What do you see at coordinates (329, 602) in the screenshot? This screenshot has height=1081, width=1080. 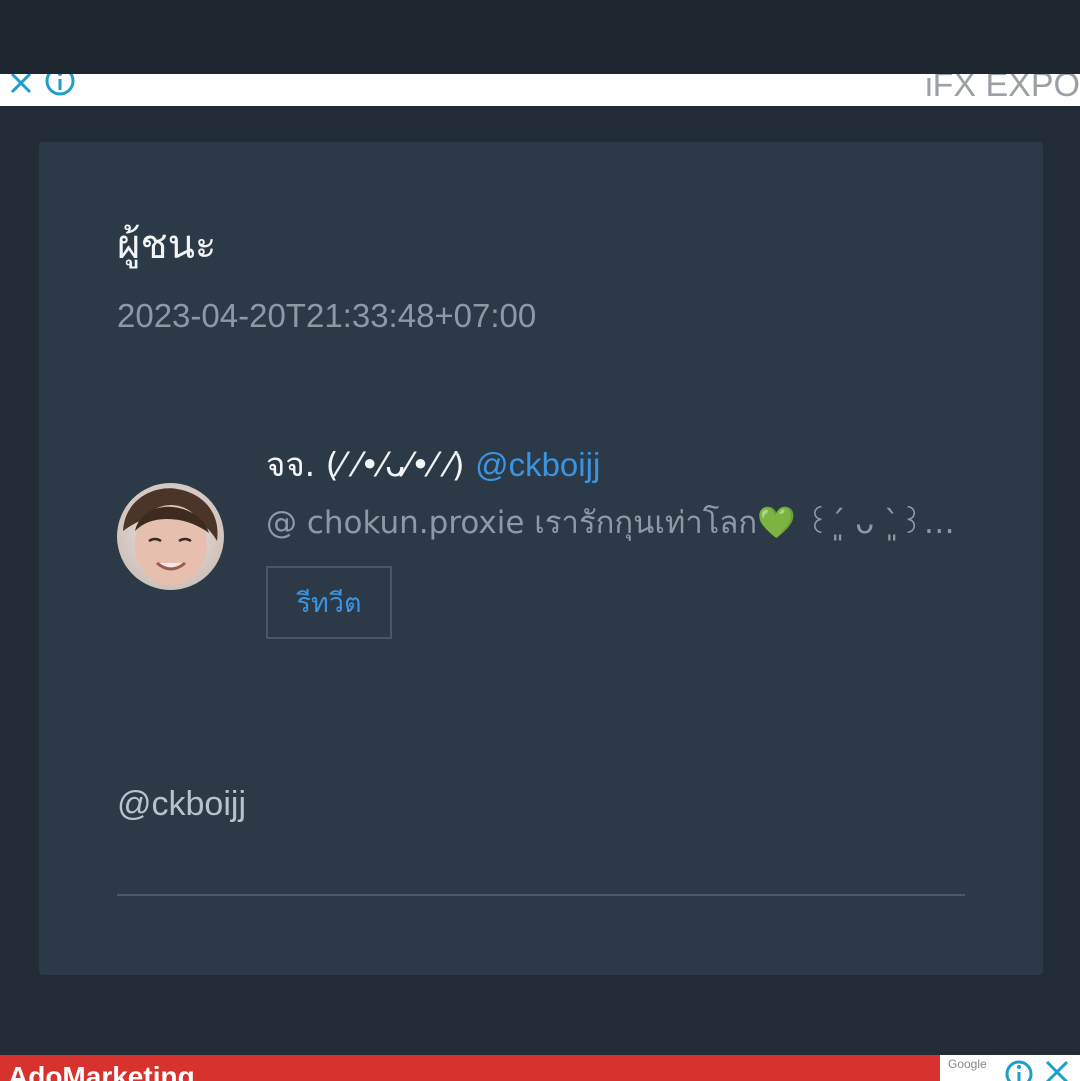 I see `retweet-button: รีทวีต` at bounding box center [329, 602].